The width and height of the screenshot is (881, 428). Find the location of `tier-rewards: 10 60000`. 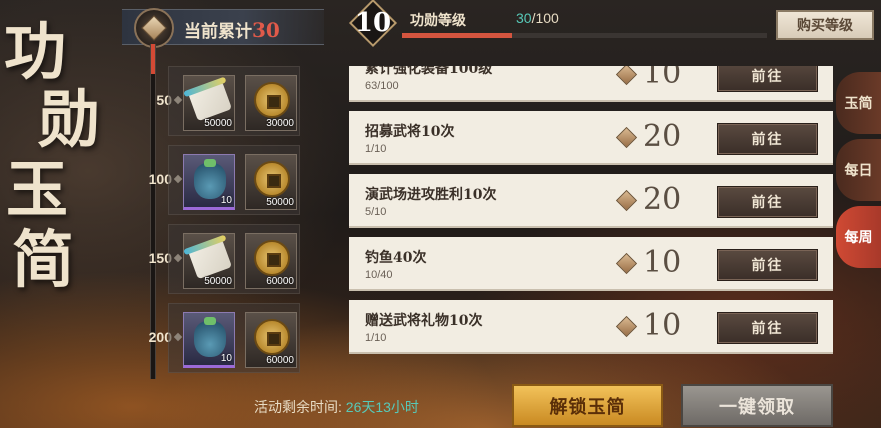

tier-rewards: 10 60000 is located at coordinates (234, 338).